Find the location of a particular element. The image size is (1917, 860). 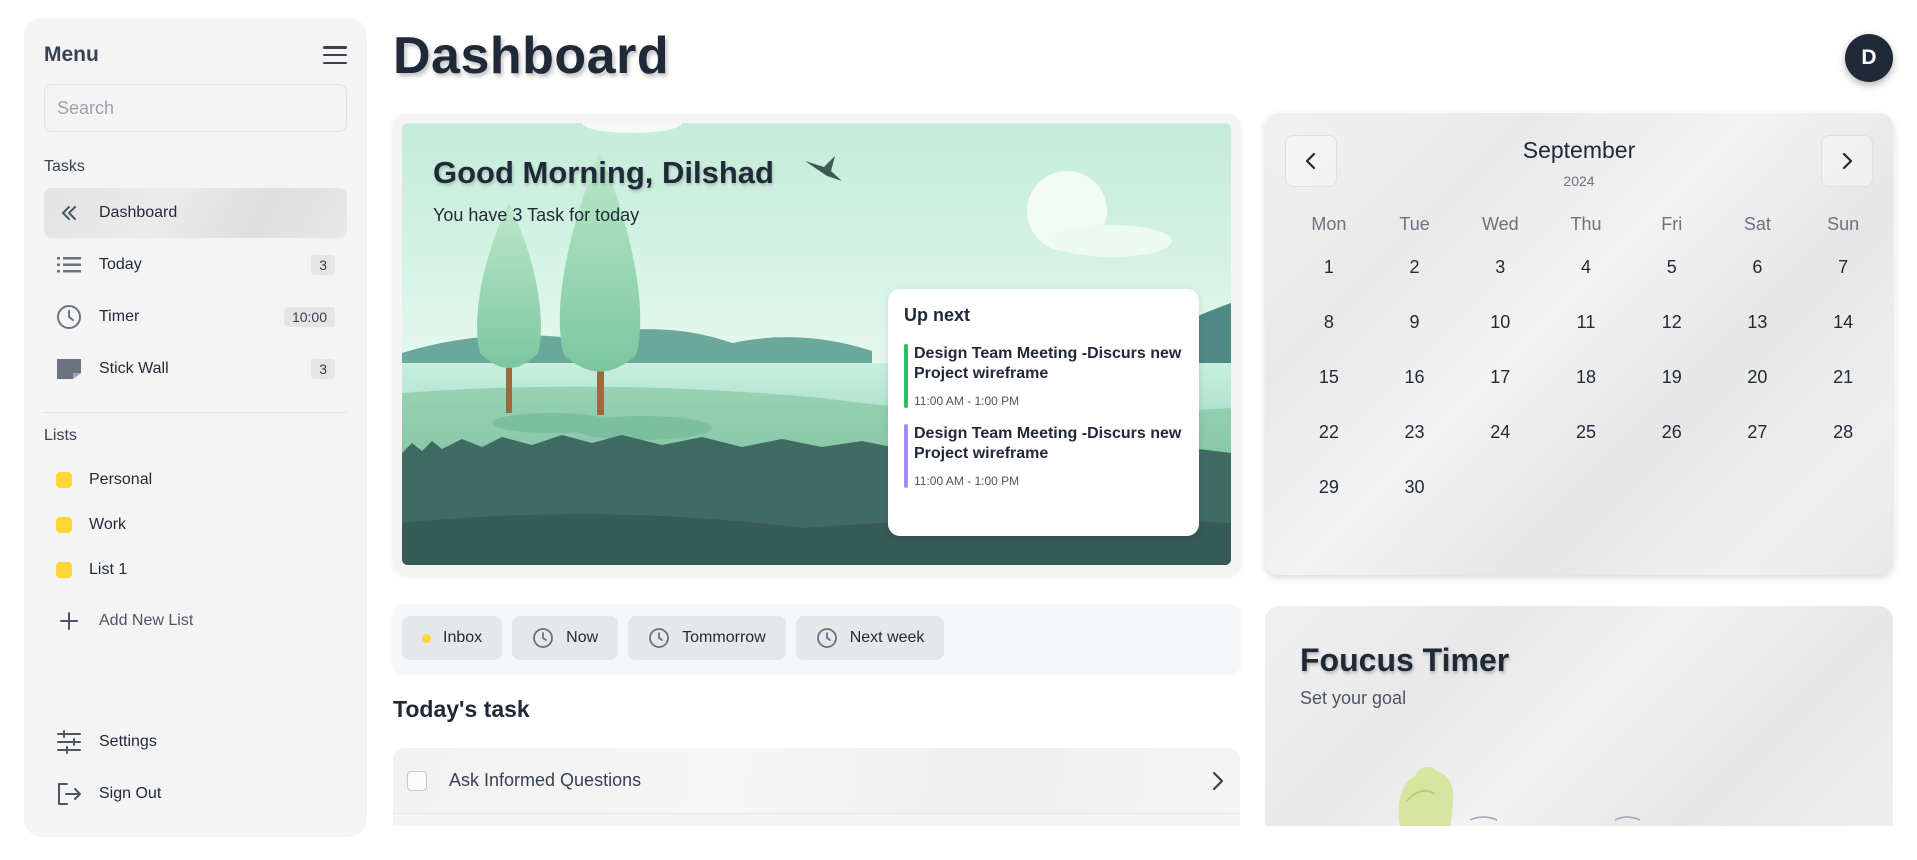

calendar-day: 29 is located at coordinates (1329, 487).